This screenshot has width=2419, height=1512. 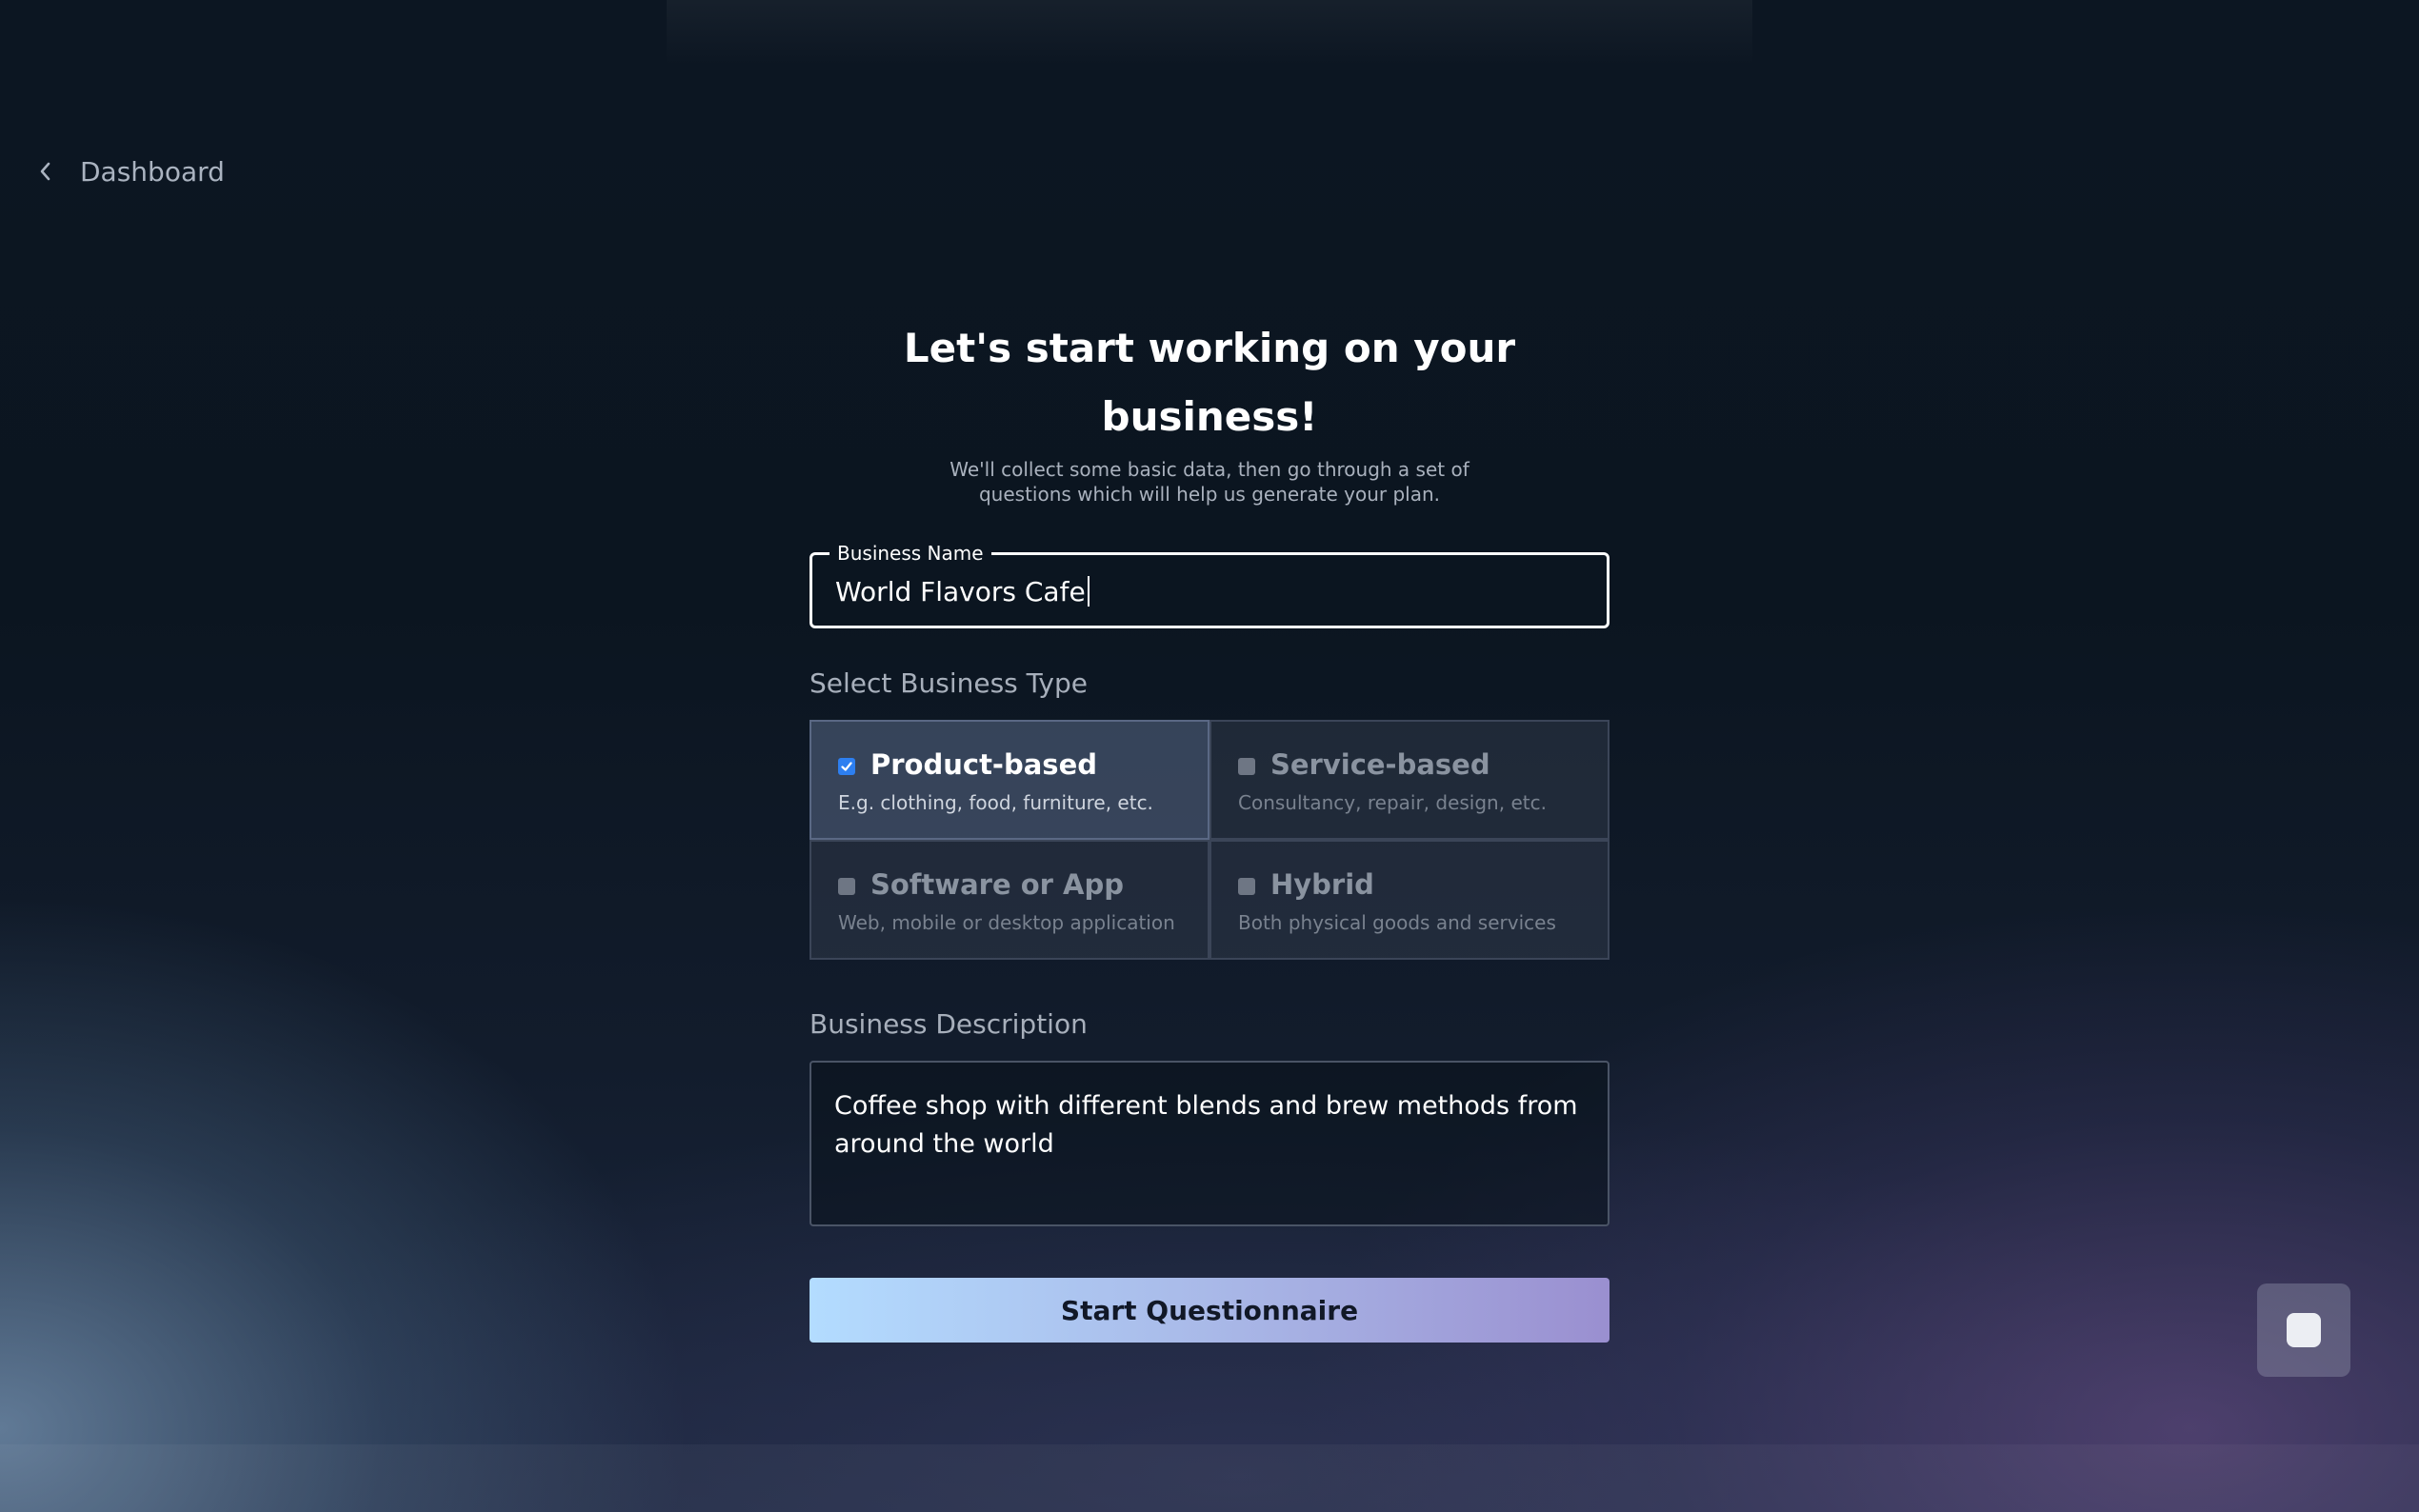 What do you see at coordinates (1088, 591) in the screenshot?
I see `text-caret` at bounding box center [1088, 591].